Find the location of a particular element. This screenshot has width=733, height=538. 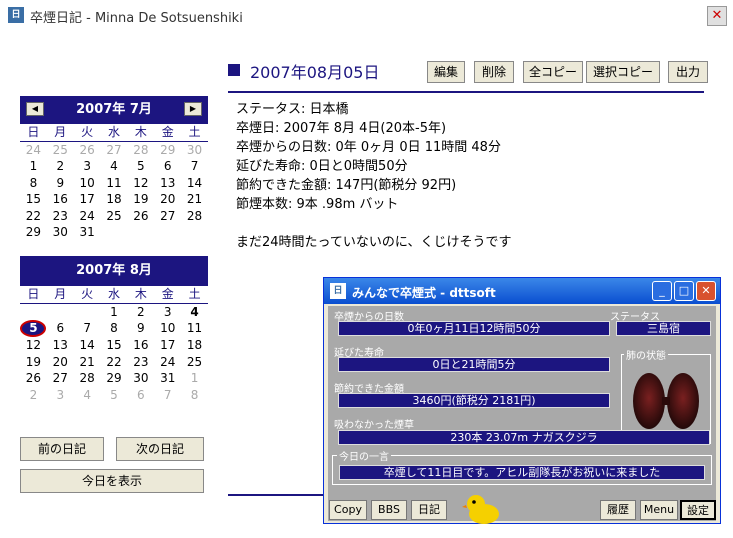

history-button: 履歴 is located at coordinates (618, 510).